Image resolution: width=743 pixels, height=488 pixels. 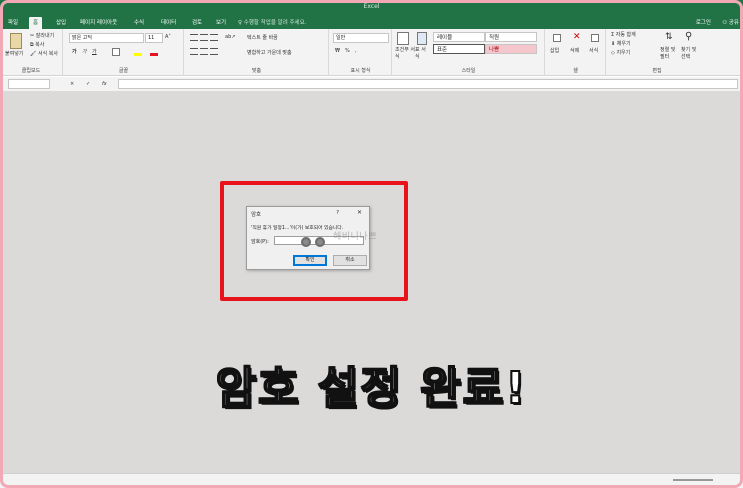 I want to click on tab-insert: 삽입, so click(x=61, y=23).